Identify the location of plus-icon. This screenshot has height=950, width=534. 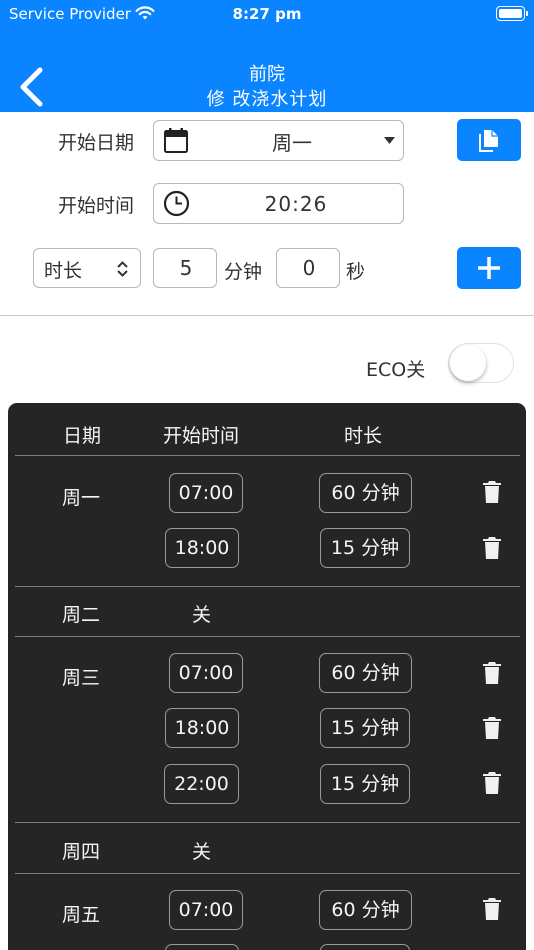
(489, 268).